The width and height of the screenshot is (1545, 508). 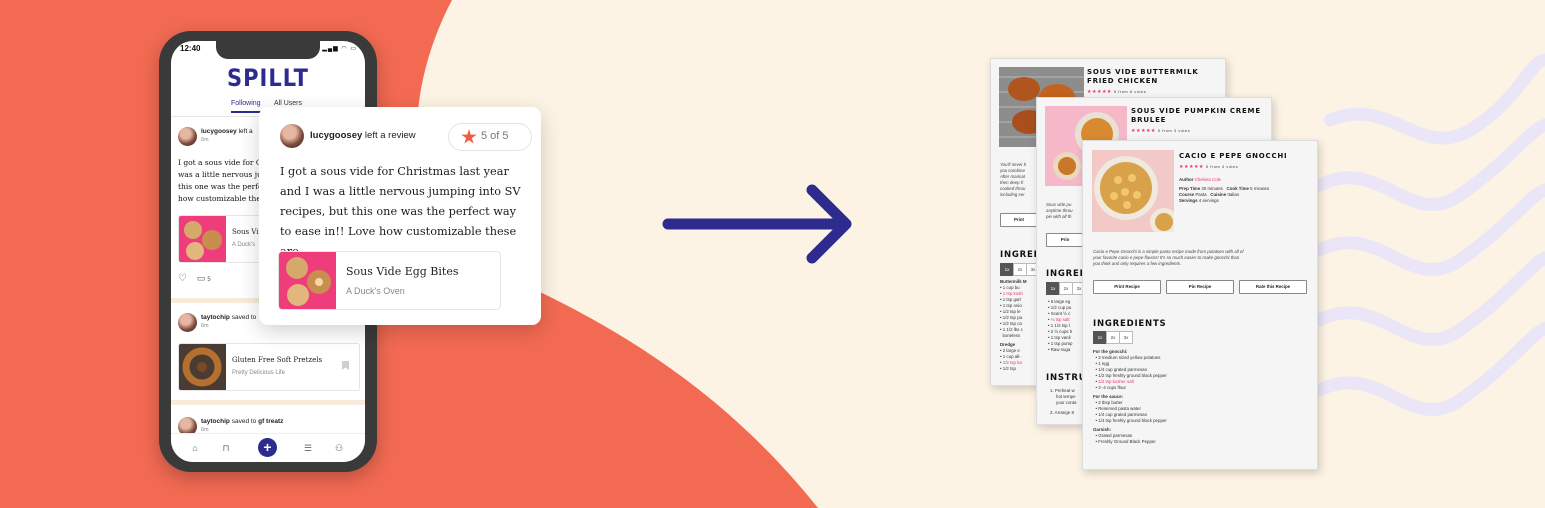 What do you see at coordinates (1133, 191) in the screenshot?
I see `recipe-photo` at bounding box center [1133, 191].